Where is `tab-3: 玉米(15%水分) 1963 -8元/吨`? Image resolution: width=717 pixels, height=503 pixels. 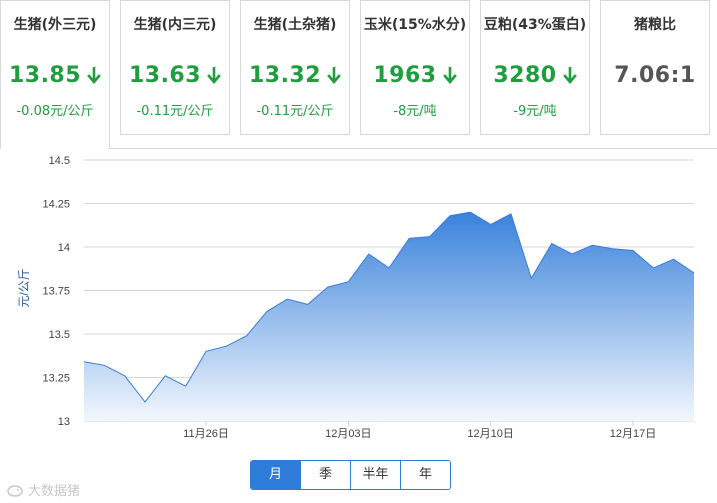 tab-3: 玉米(15%水分) 1963 -8元/吨 is located at coordinates (415, 67).